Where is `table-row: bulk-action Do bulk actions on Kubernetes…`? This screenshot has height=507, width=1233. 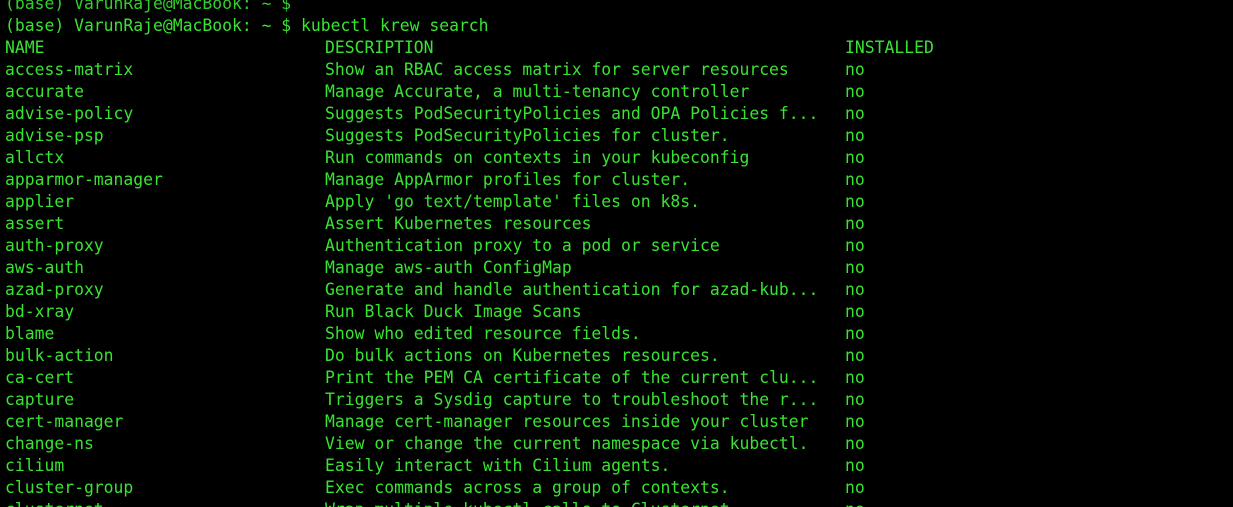 table-row: bulk-action Do bulk actions on Kubernetes… is located at coordinates (619, 356).